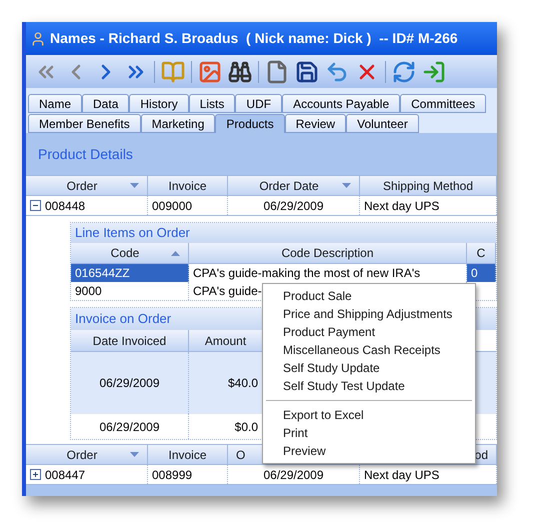 The width and height of the screenshot is (552, 526). What do you see at coordinates (85, 154) in the screenshot?
I see `section-title: Product Details` at bounding box center [85, 154].